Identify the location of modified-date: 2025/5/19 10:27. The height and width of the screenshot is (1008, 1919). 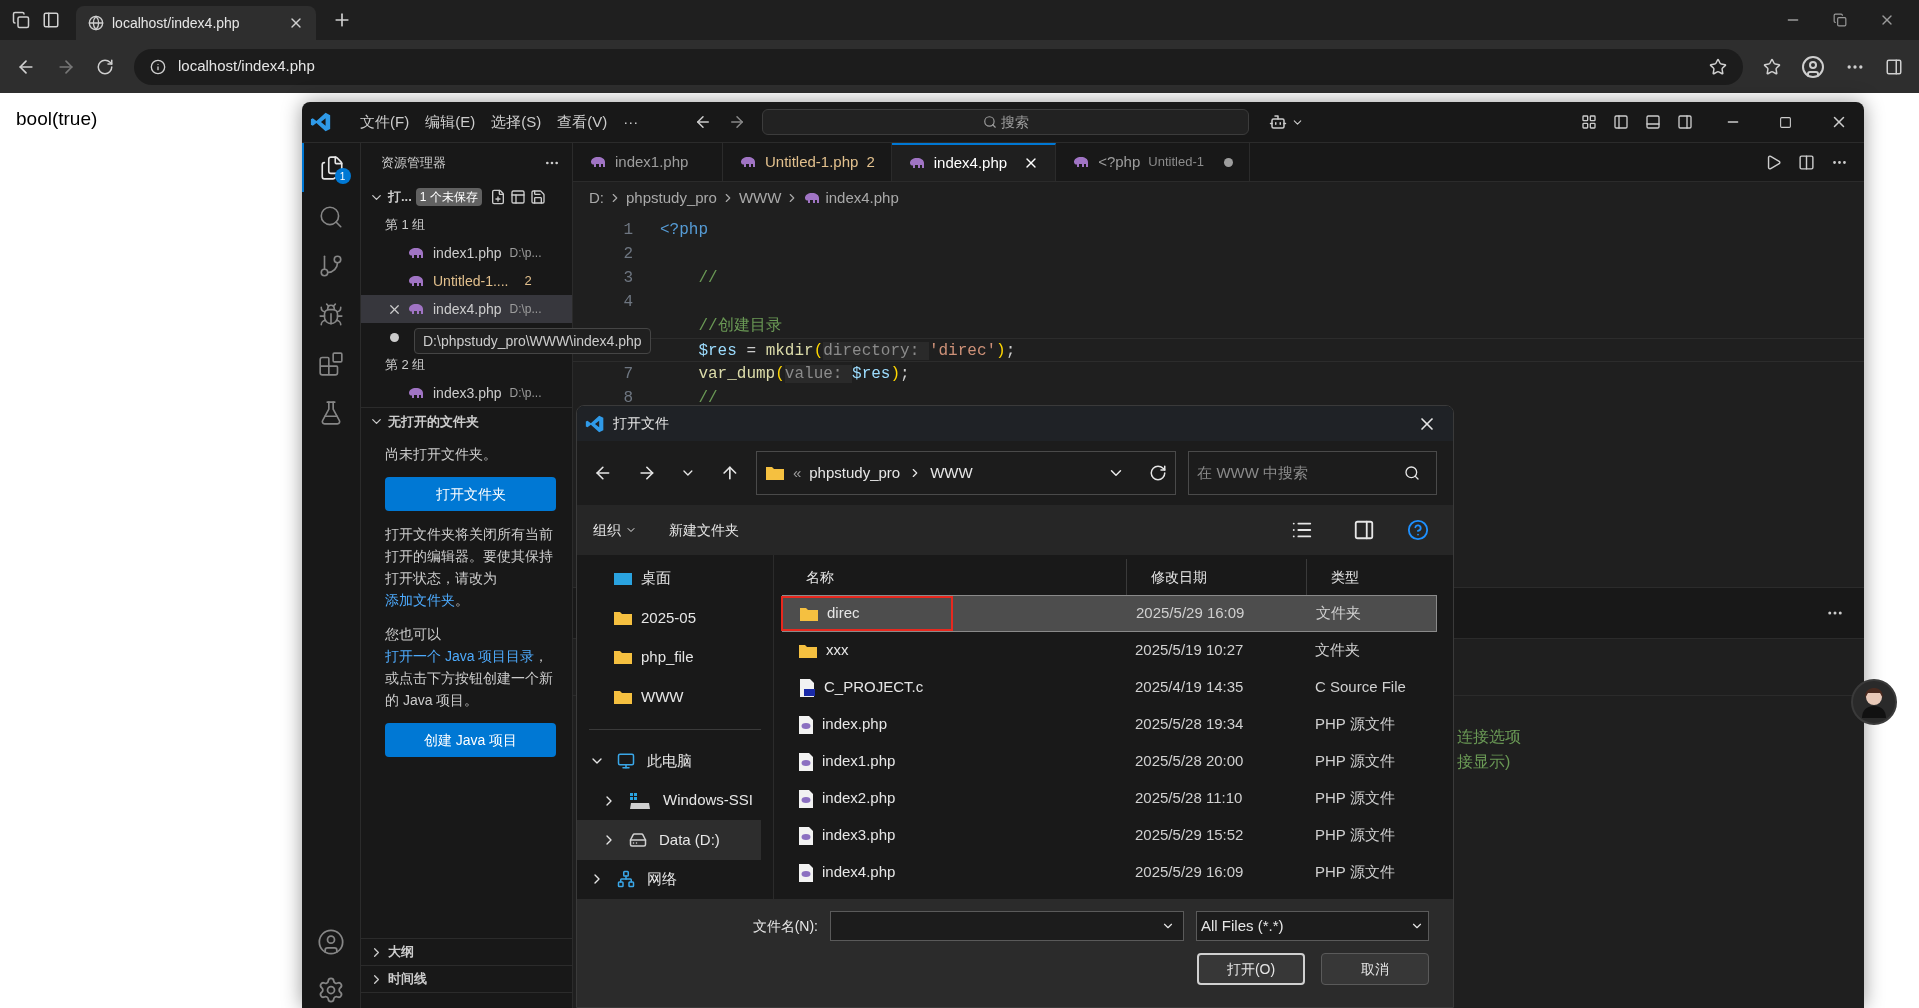
(1189, 650).